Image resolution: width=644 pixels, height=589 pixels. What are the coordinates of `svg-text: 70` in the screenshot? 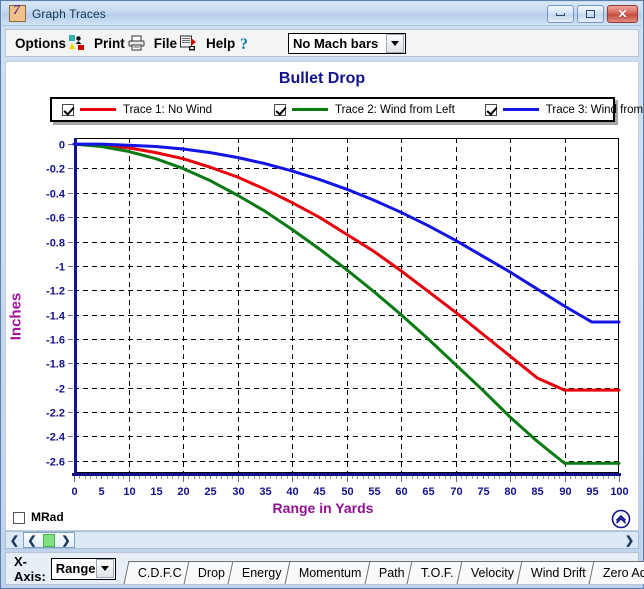 It's located at (456, 492).